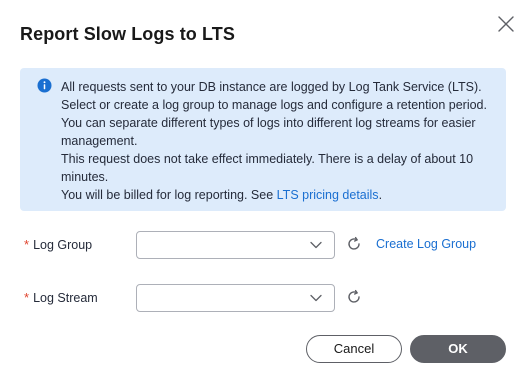 This screenshot has width=526, height=377. I want to click on log-group-label-text: Log Group, so click(63, 245).